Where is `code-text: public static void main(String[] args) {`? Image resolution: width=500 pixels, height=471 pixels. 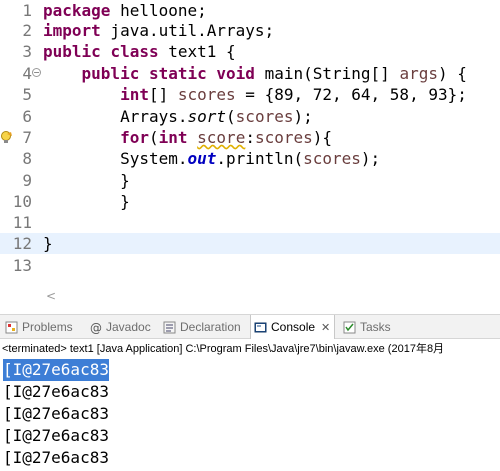
code-text: public static void main(String[] args) { is located at coordinates (255, 73).